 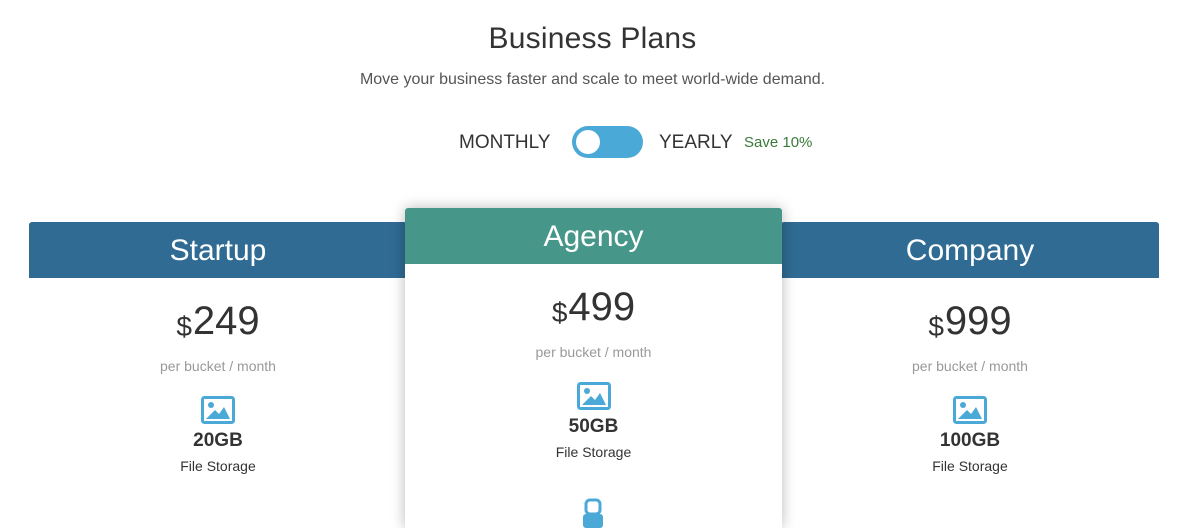 What do you see at coordinates (602, 307) in the screenshot?
I see `price-amount: 499` at bounding box center [602, 307].